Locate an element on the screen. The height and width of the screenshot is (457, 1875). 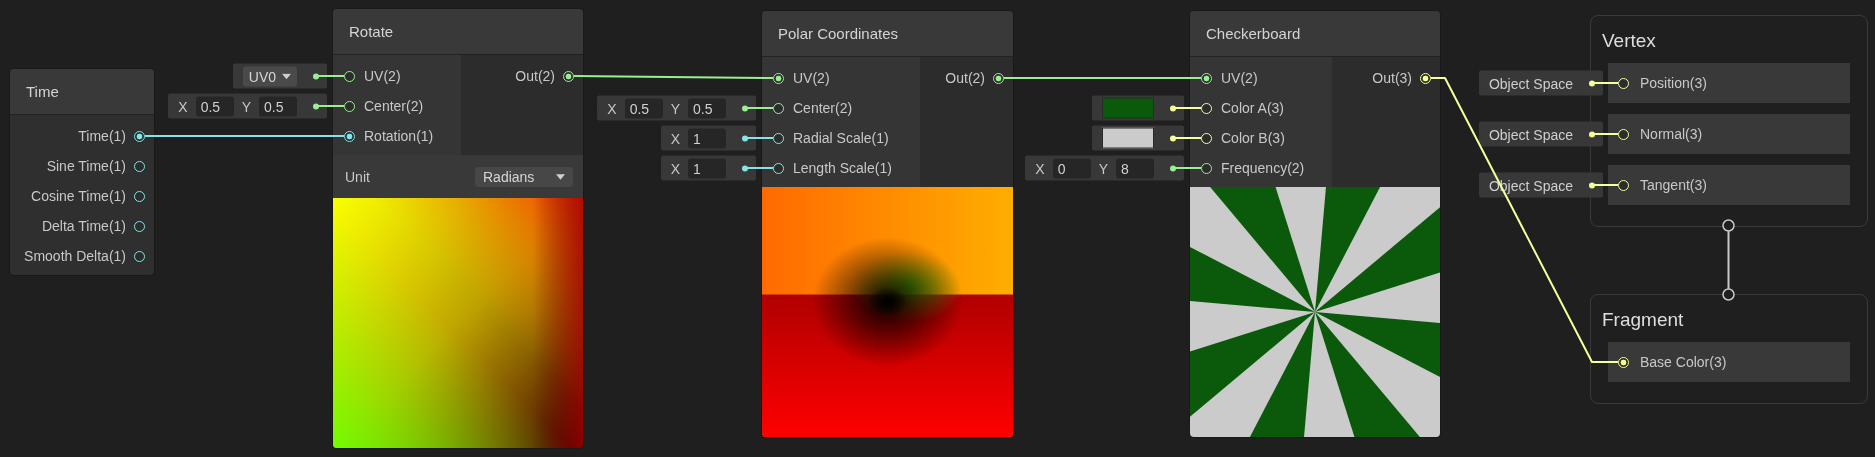
stack-title: Vertex is located at coordinates (1629, 41).